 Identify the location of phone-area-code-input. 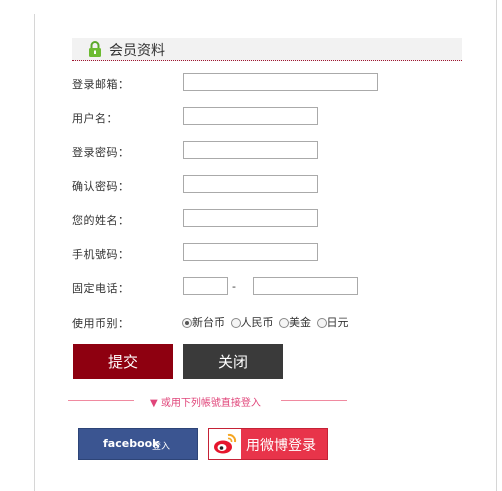
(205, 286).